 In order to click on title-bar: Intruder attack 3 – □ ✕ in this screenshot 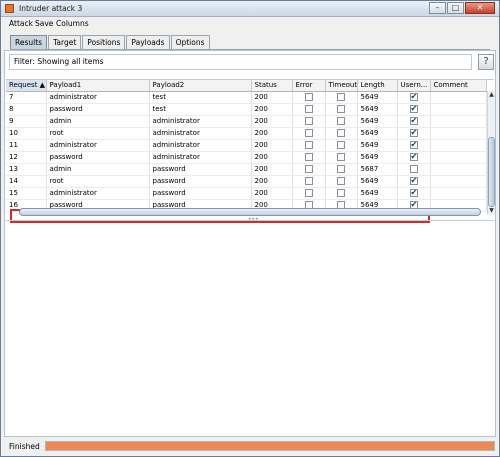, I will do `click(250, 9)`.